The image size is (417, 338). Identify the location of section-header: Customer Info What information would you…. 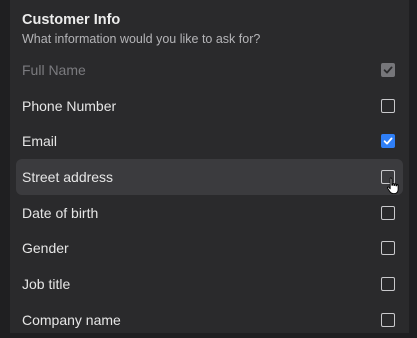
(141, 29).